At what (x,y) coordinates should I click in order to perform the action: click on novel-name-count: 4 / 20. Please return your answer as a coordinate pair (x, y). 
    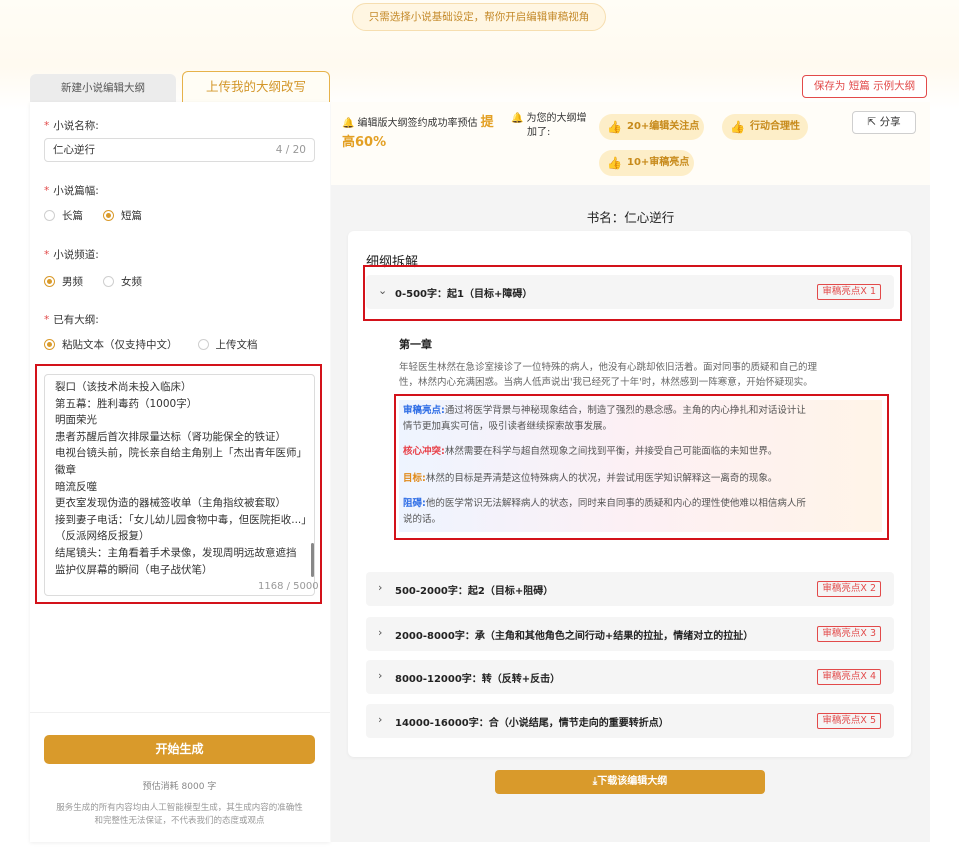
    Looking at the image, I should click on (290, 150).